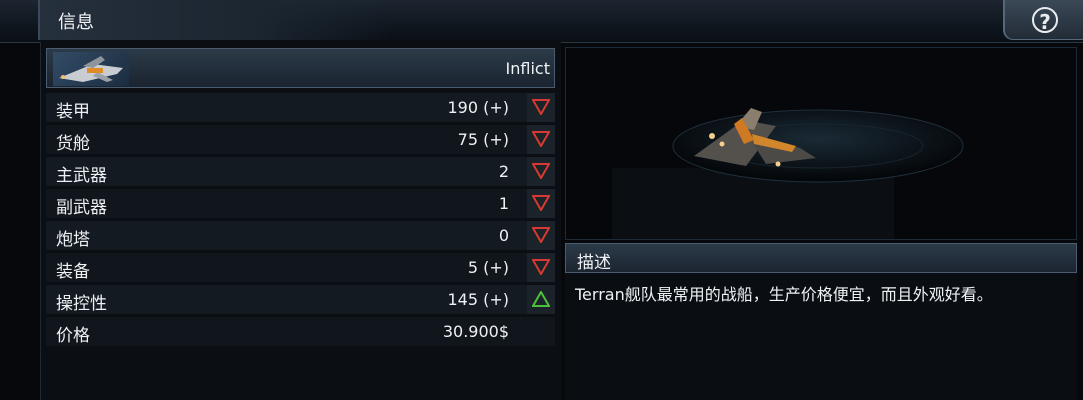 Image resolution: width=1083 pixels, height=400 pixels. I want to click on stat-value: 145 (+), so click(478, 299).